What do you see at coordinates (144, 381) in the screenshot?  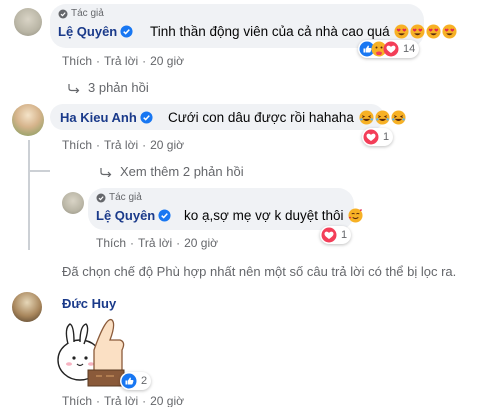 I see `reaction-count: 2` at bounding box center [144, 381].